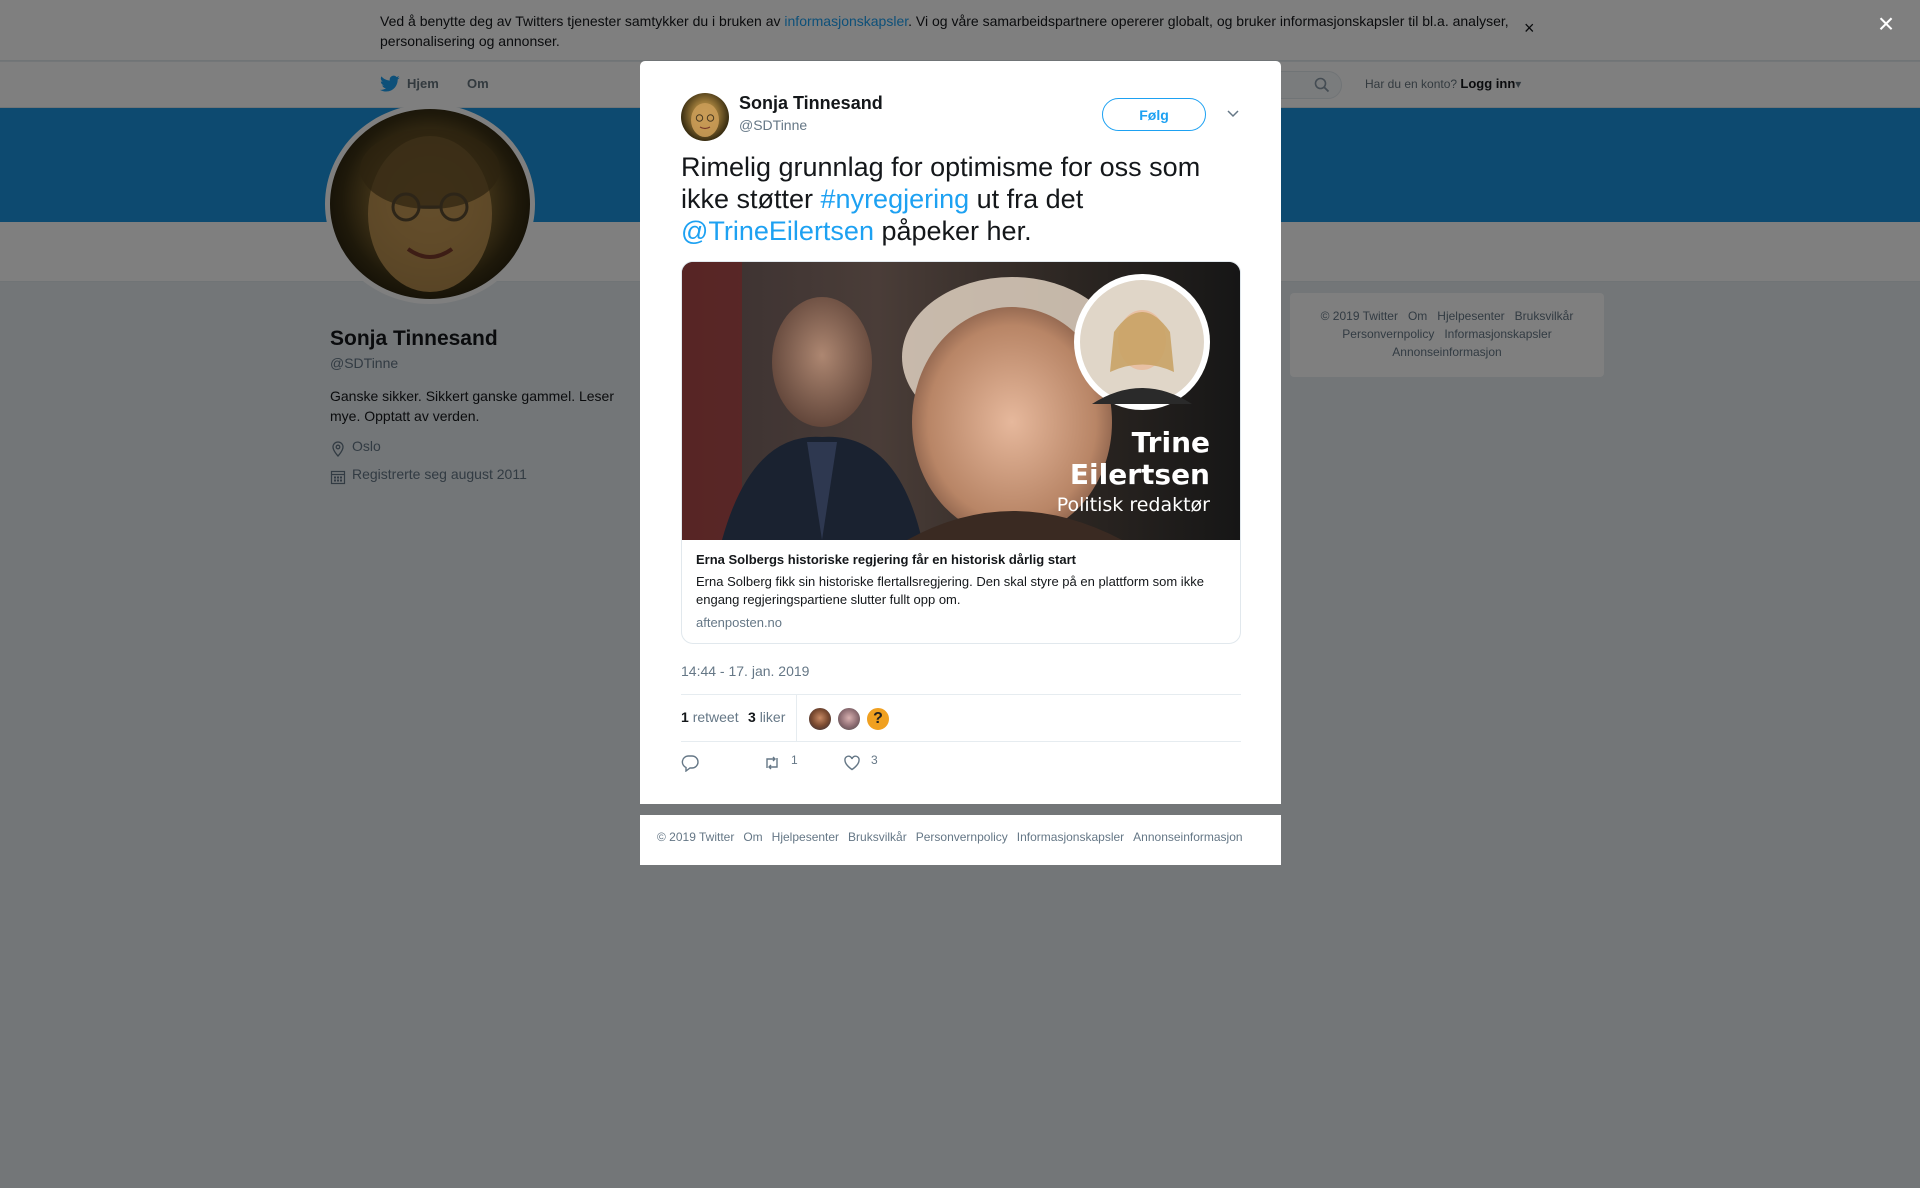 The width and height of the screenshot is (1920, 1188). What do you see at coordinates (1070, 837) in the screenshot?
I see `footer-link-cookies: Informasjonskapsler` at bounding box center [1070, 837].